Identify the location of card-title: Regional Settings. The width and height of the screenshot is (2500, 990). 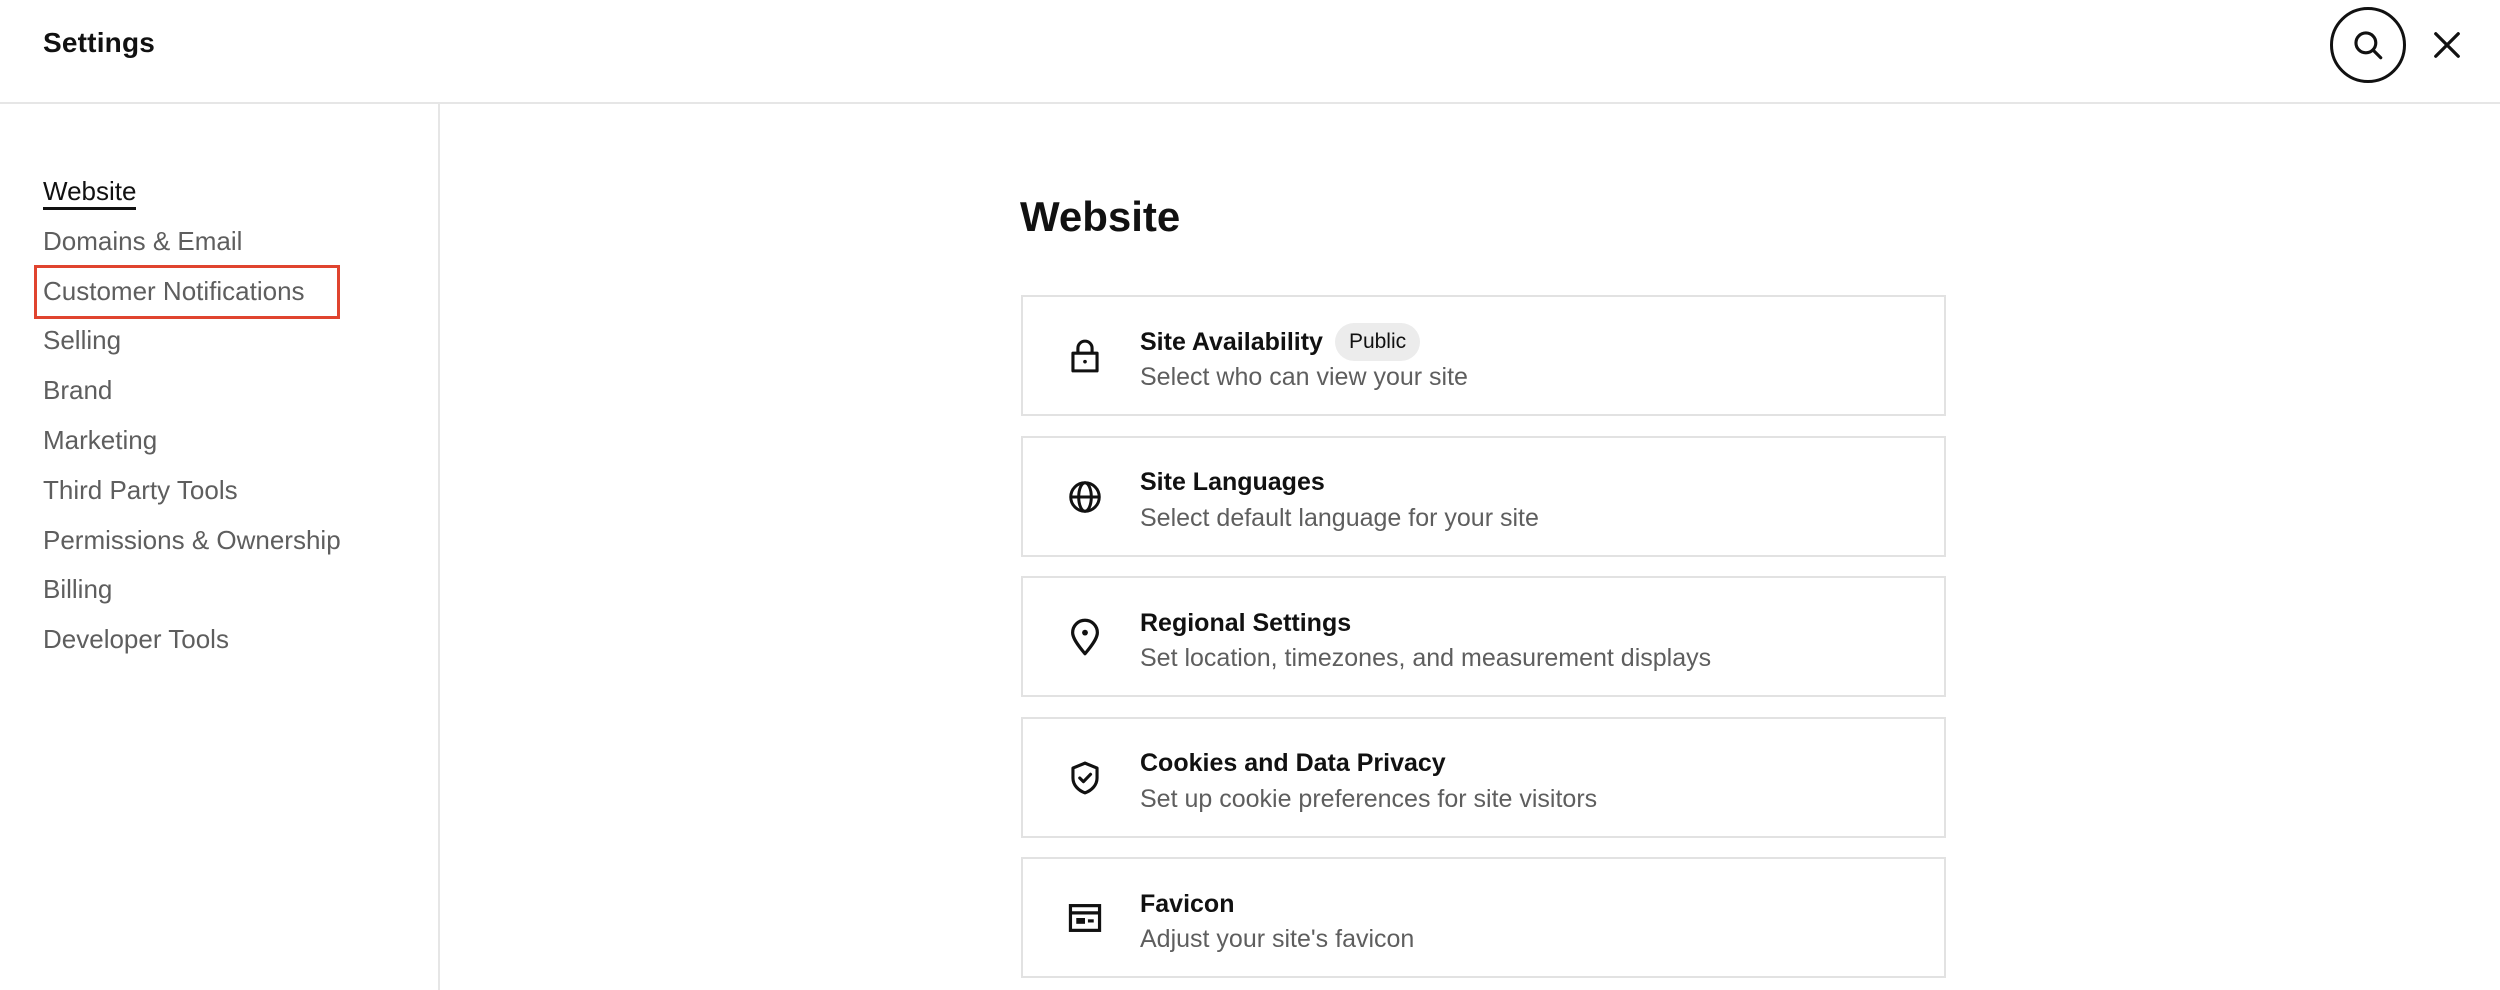
(1246, 622).